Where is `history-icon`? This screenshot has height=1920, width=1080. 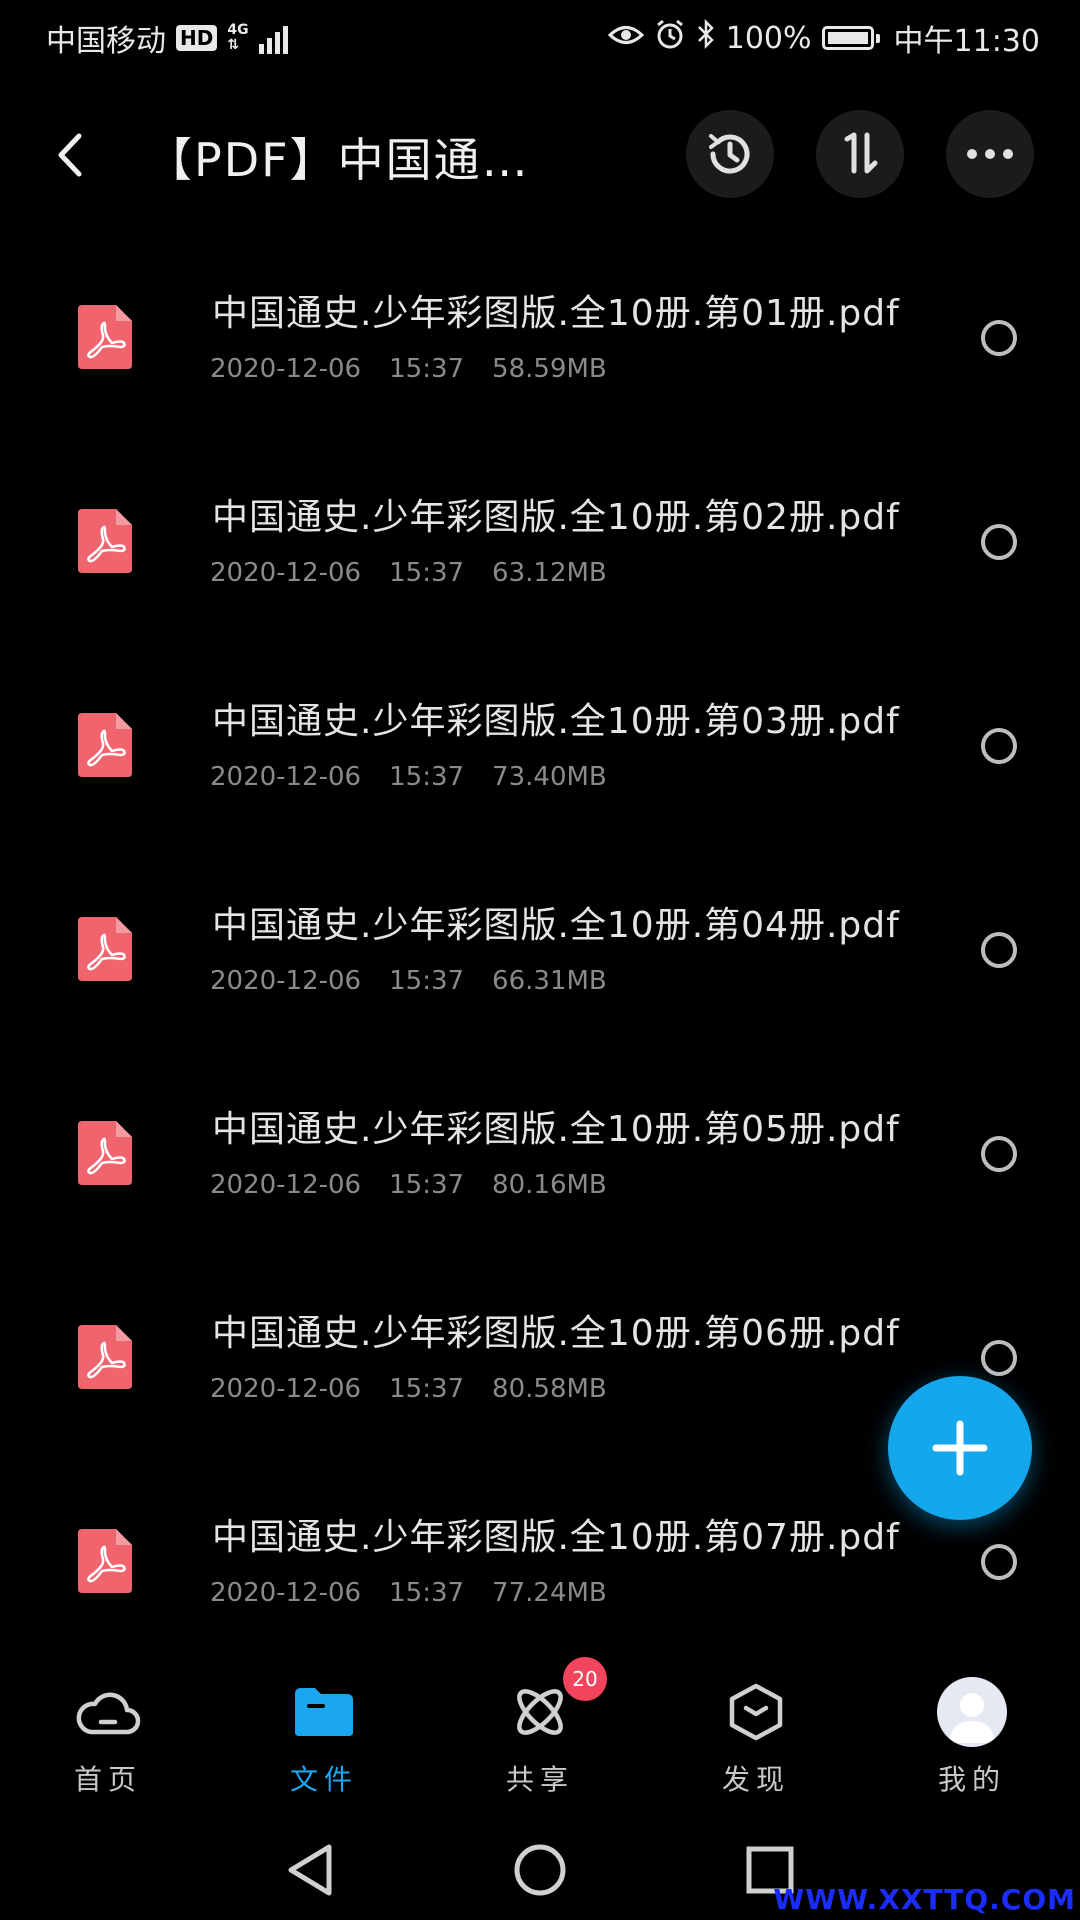 history-icon is located at coordinates (729, 154).